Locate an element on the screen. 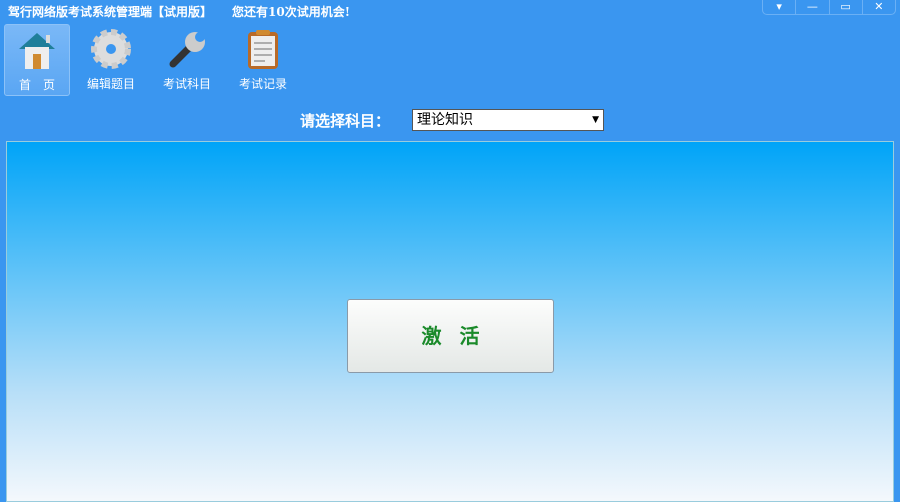 This screenshot has height=502, width=900. home-icon is located at coordinates (37, 51).